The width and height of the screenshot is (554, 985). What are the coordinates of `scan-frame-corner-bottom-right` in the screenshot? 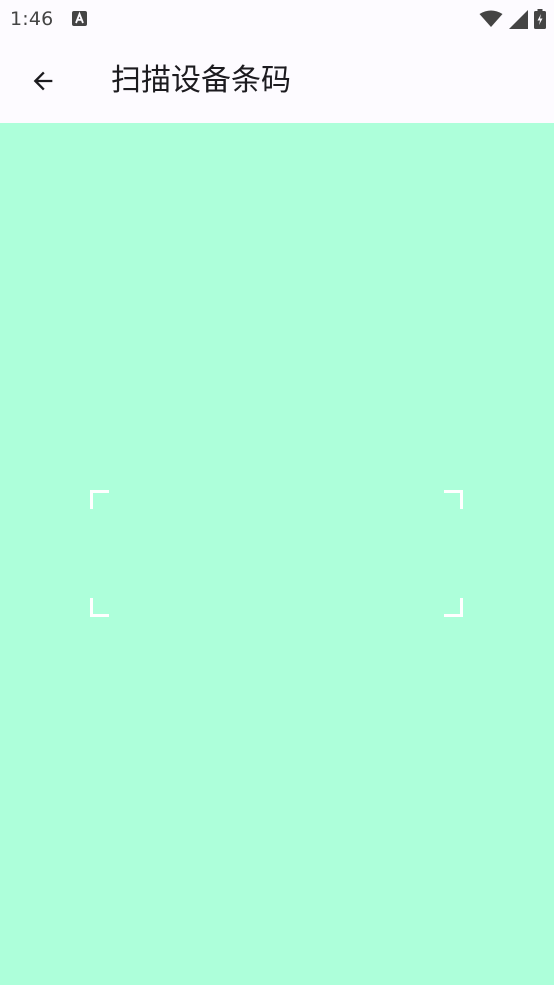 It's located at (453, 607).